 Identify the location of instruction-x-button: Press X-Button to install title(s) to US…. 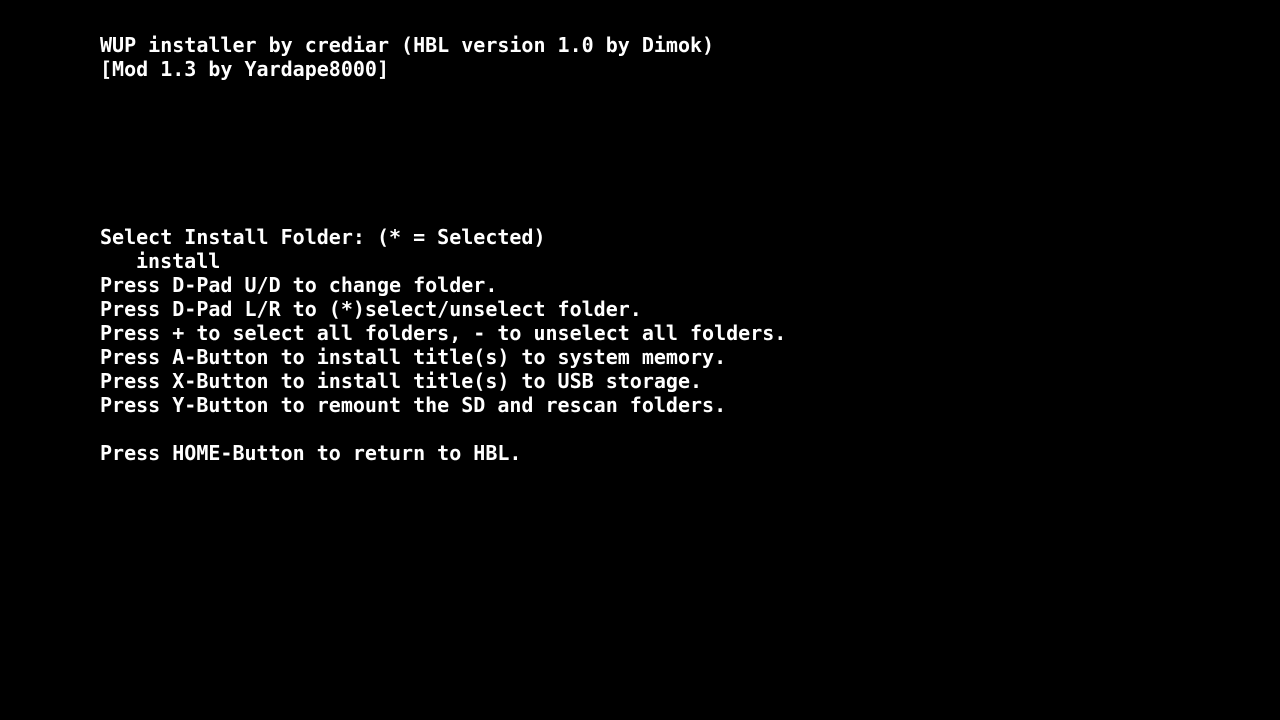
(401, 381).